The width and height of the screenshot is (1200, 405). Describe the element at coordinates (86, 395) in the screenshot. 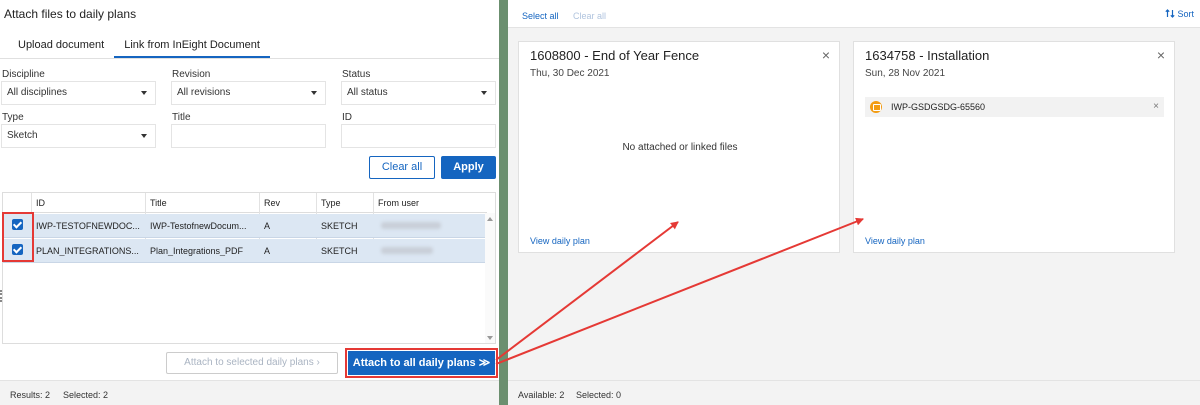

I see `selected-count: Selected: 2` at that location.